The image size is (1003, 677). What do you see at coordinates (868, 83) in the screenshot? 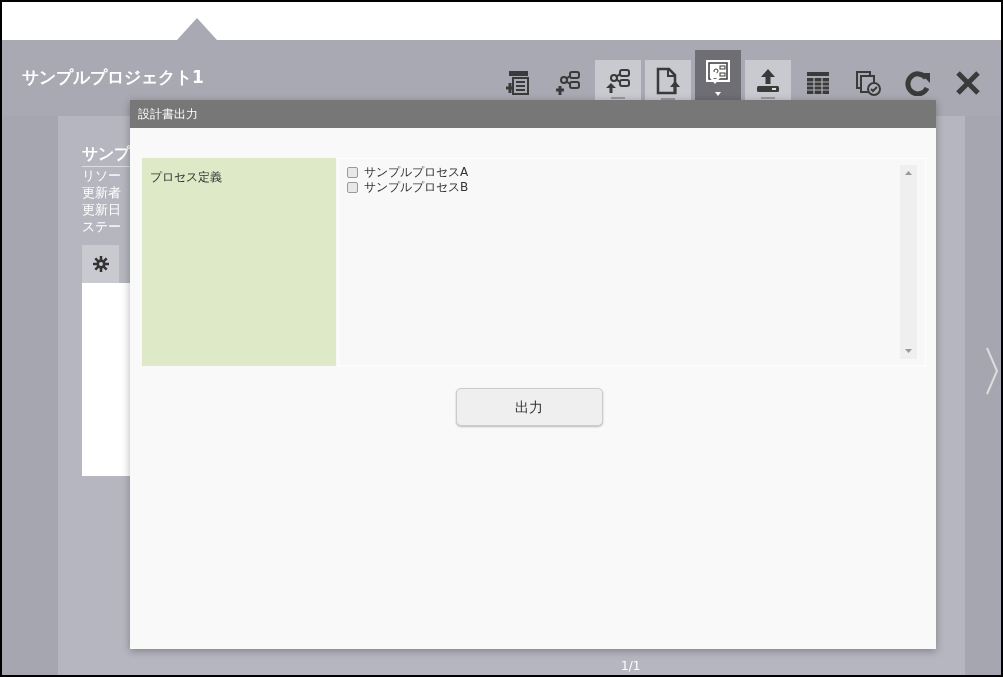
I see `document-check-icon` at bounding box center [868, 83].